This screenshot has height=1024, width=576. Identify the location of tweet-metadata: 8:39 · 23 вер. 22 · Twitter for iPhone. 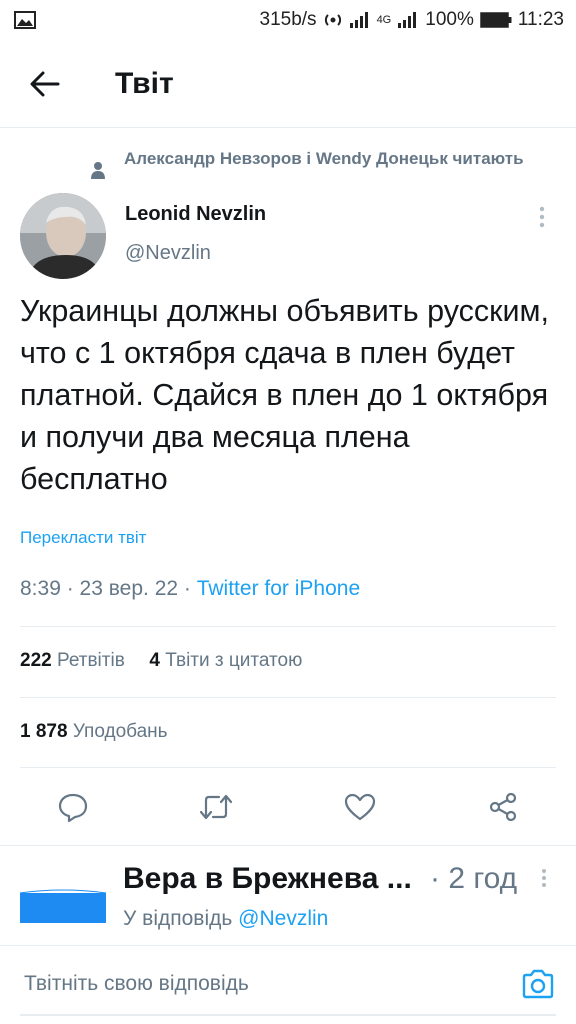
(190, 589).